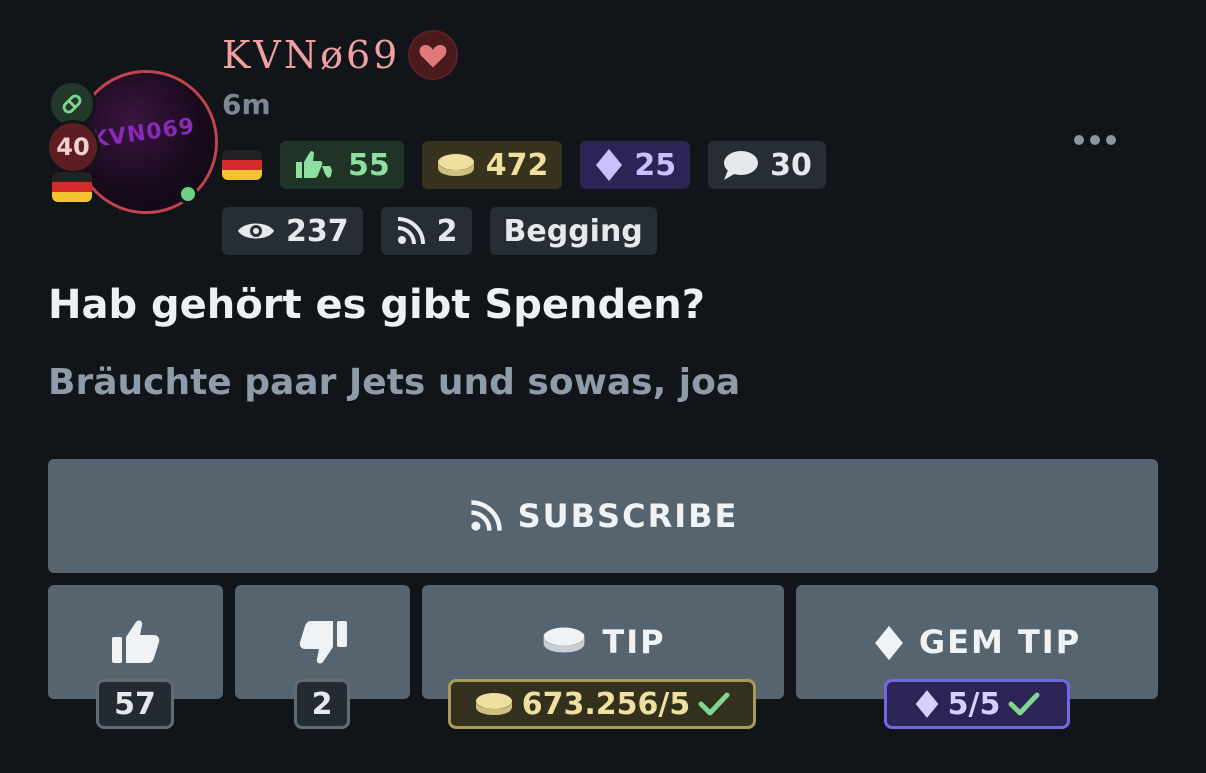 This screenshot has height=773, width=1206. What do you see at coordinates (317, 231) in the screenshot?
I see `views-value: 237` at bounding box center [317, 231].